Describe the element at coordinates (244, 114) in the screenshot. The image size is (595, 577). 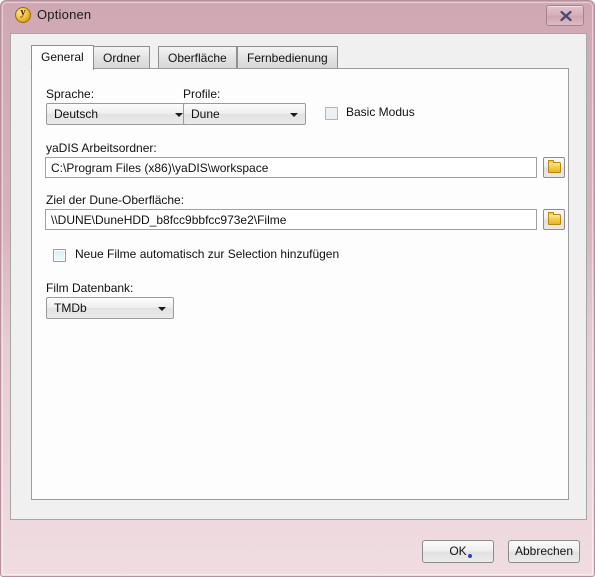
I see `profile-select: Dune` at that location.